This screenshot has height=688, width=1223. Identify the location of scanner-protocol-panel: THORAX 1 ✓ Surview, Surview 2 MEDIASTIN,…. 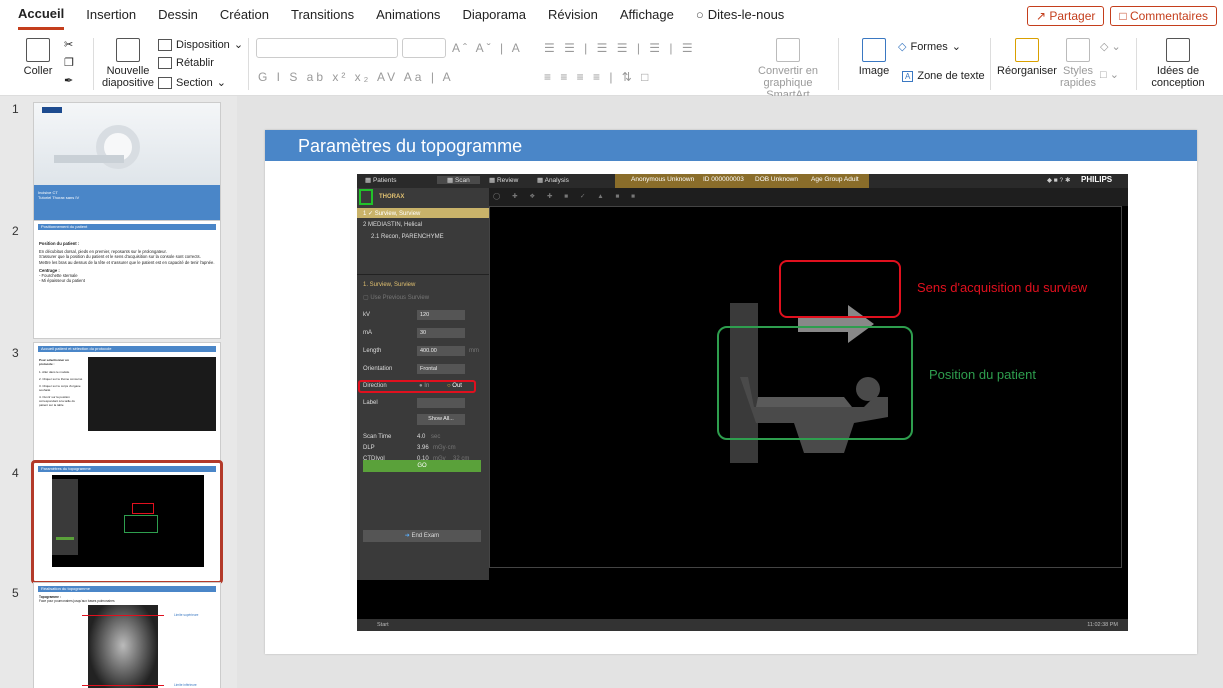
(423, 384).